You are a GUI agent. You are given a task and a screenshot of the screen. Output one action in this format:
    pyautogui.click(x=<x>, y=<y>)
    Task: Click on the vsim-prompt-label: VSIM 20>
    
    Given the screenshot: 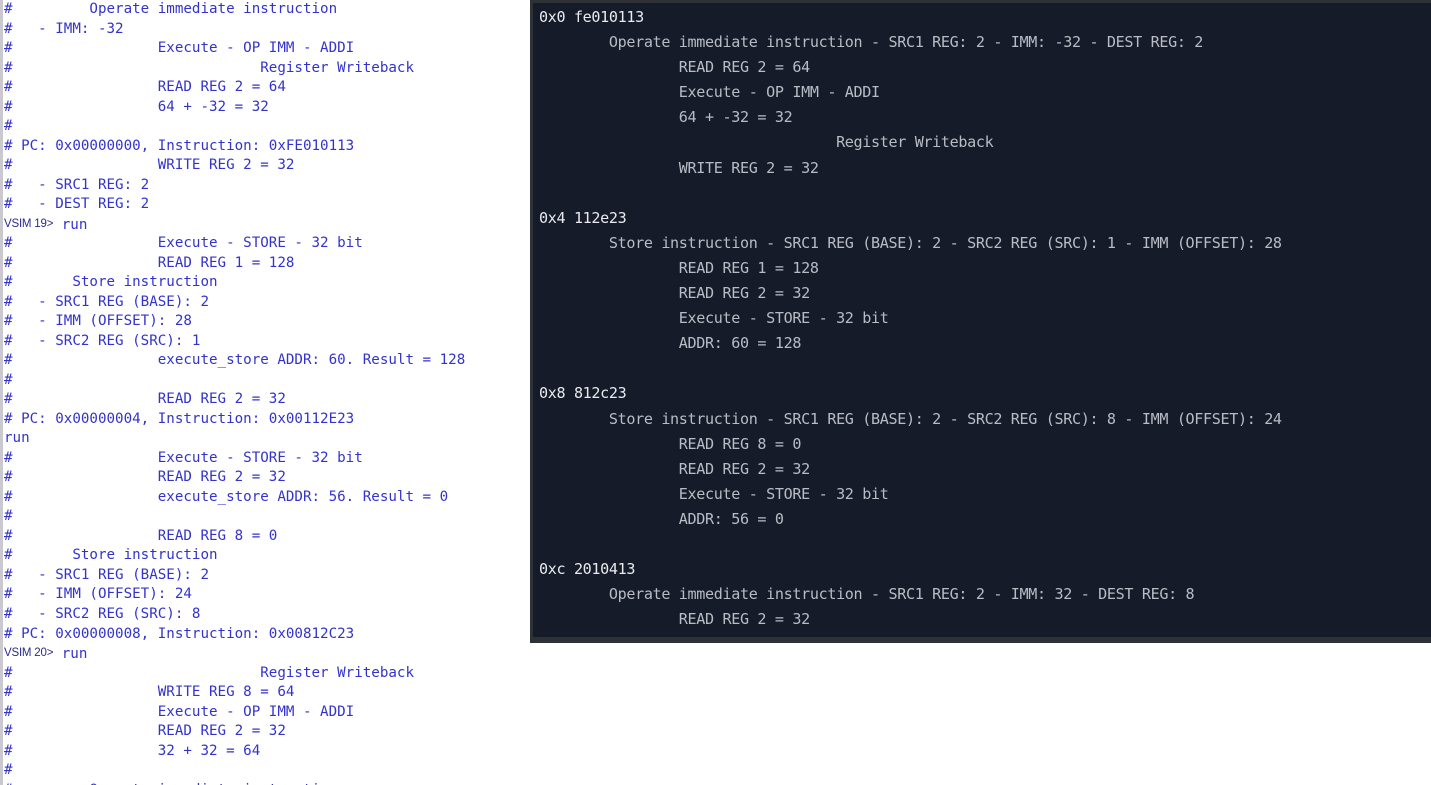 What is the action you would take?
    pyautogui.click(x=29, y=653)
    